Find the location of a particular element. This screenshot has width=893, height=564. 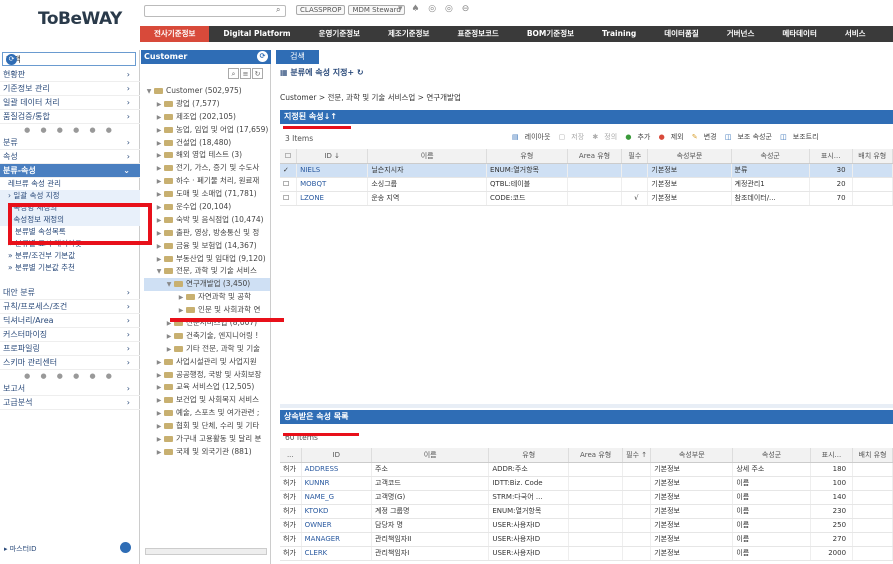

global-search-input is located at coordinates (215, 11).